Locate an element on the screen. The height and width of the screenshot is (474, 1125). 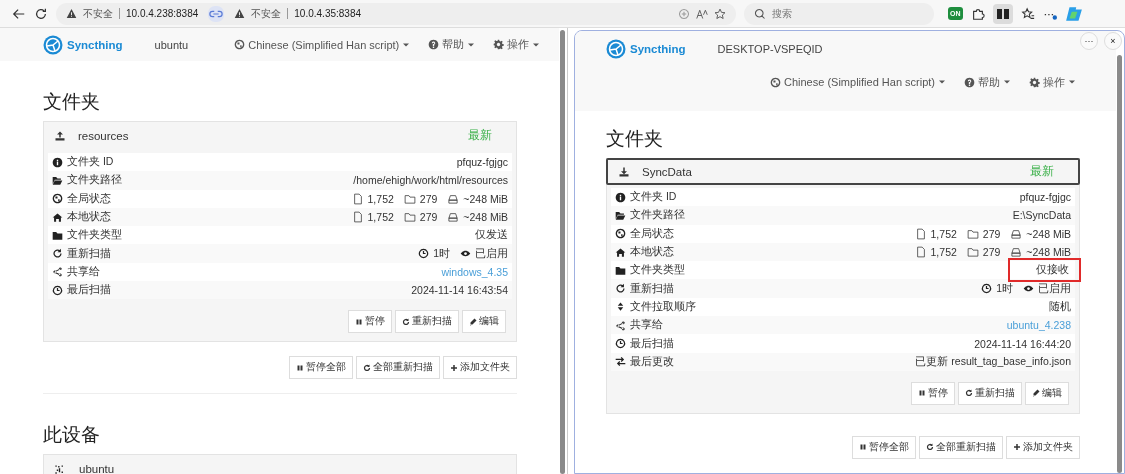
row-value: pfquz-fgjgc is located at coordinates (1045, 197).